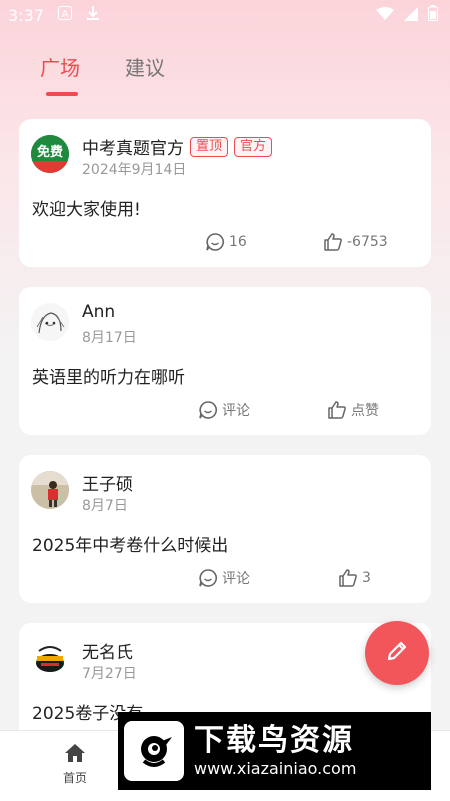  Describe the element at coordinates (274, 740) in the screenshot. I see `watermark-title: 下载鸟资源` at that location.